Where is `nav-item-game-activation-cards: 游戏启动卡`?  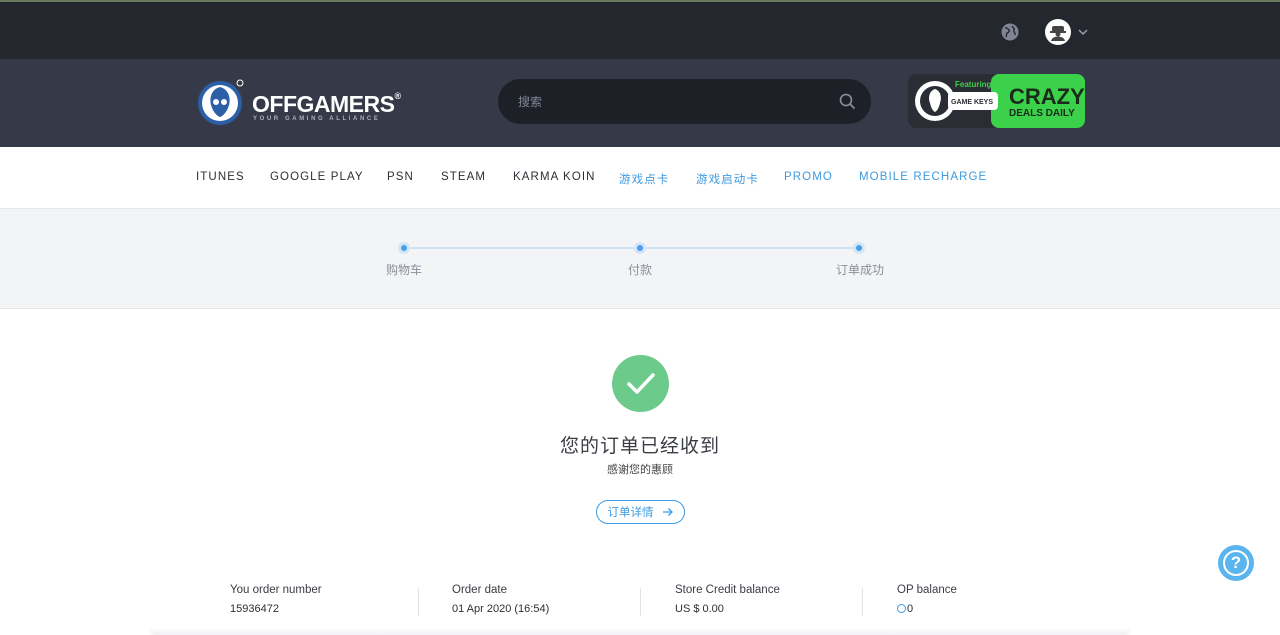 nav-item-game-activation-cards: 游戏启动卡 is located at coordinates (727, 179).